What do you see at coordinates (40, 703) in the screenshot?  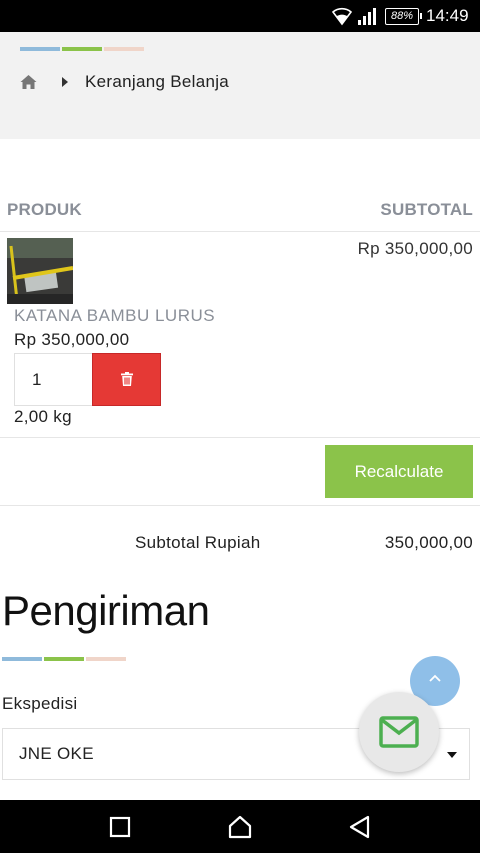 I see `courier-label: Ekspedisi` at bounding box center [40, 703].